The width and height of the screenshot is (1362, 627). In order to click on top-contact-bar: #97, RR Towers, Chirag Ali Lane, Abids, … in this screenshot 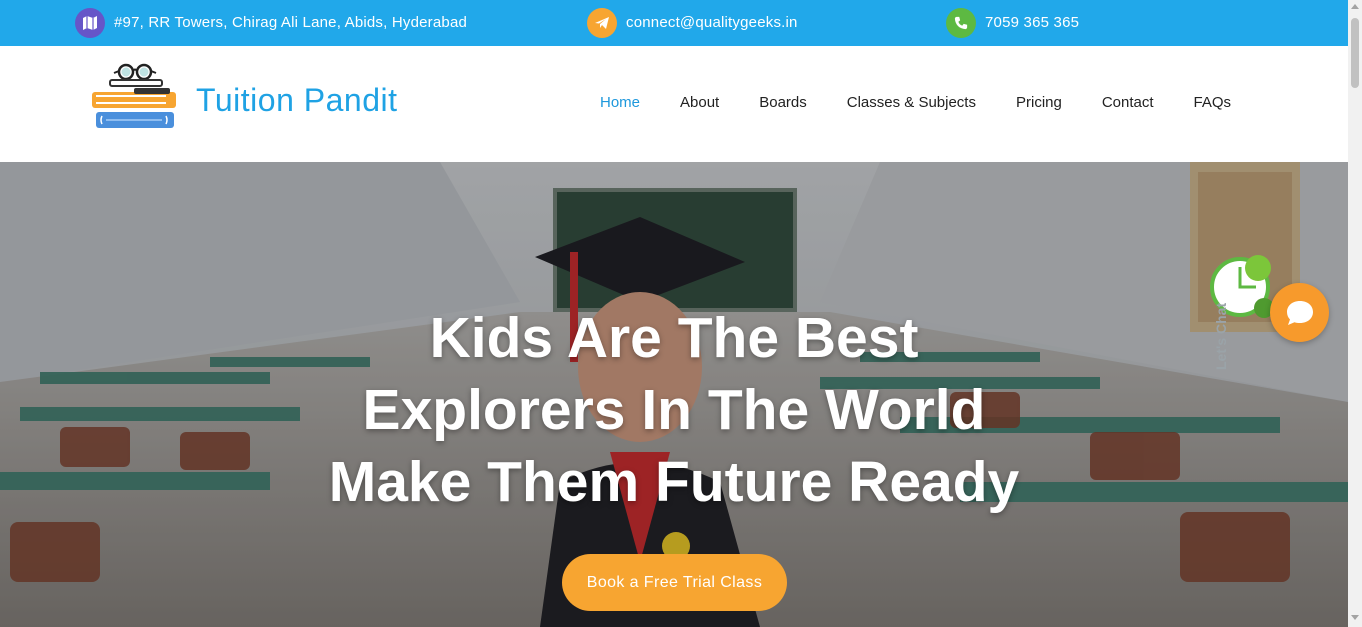, I will do `click(674, 23)`.